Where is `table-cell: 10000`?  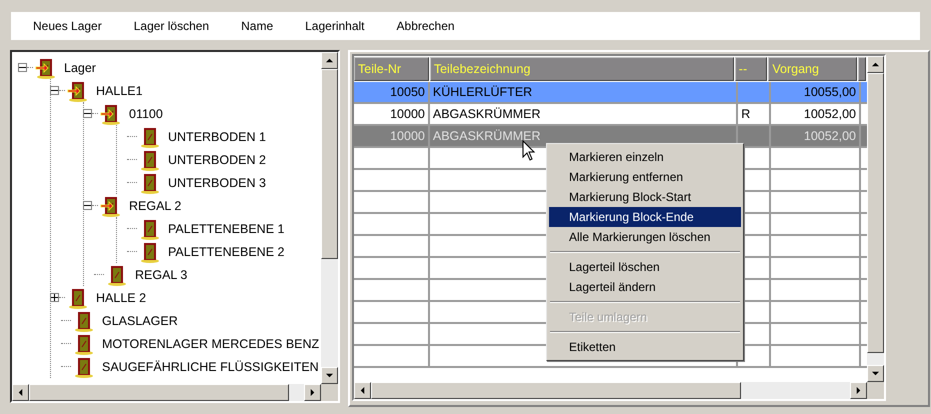
table-cell: 10000 is located at coordinates (392, 137).